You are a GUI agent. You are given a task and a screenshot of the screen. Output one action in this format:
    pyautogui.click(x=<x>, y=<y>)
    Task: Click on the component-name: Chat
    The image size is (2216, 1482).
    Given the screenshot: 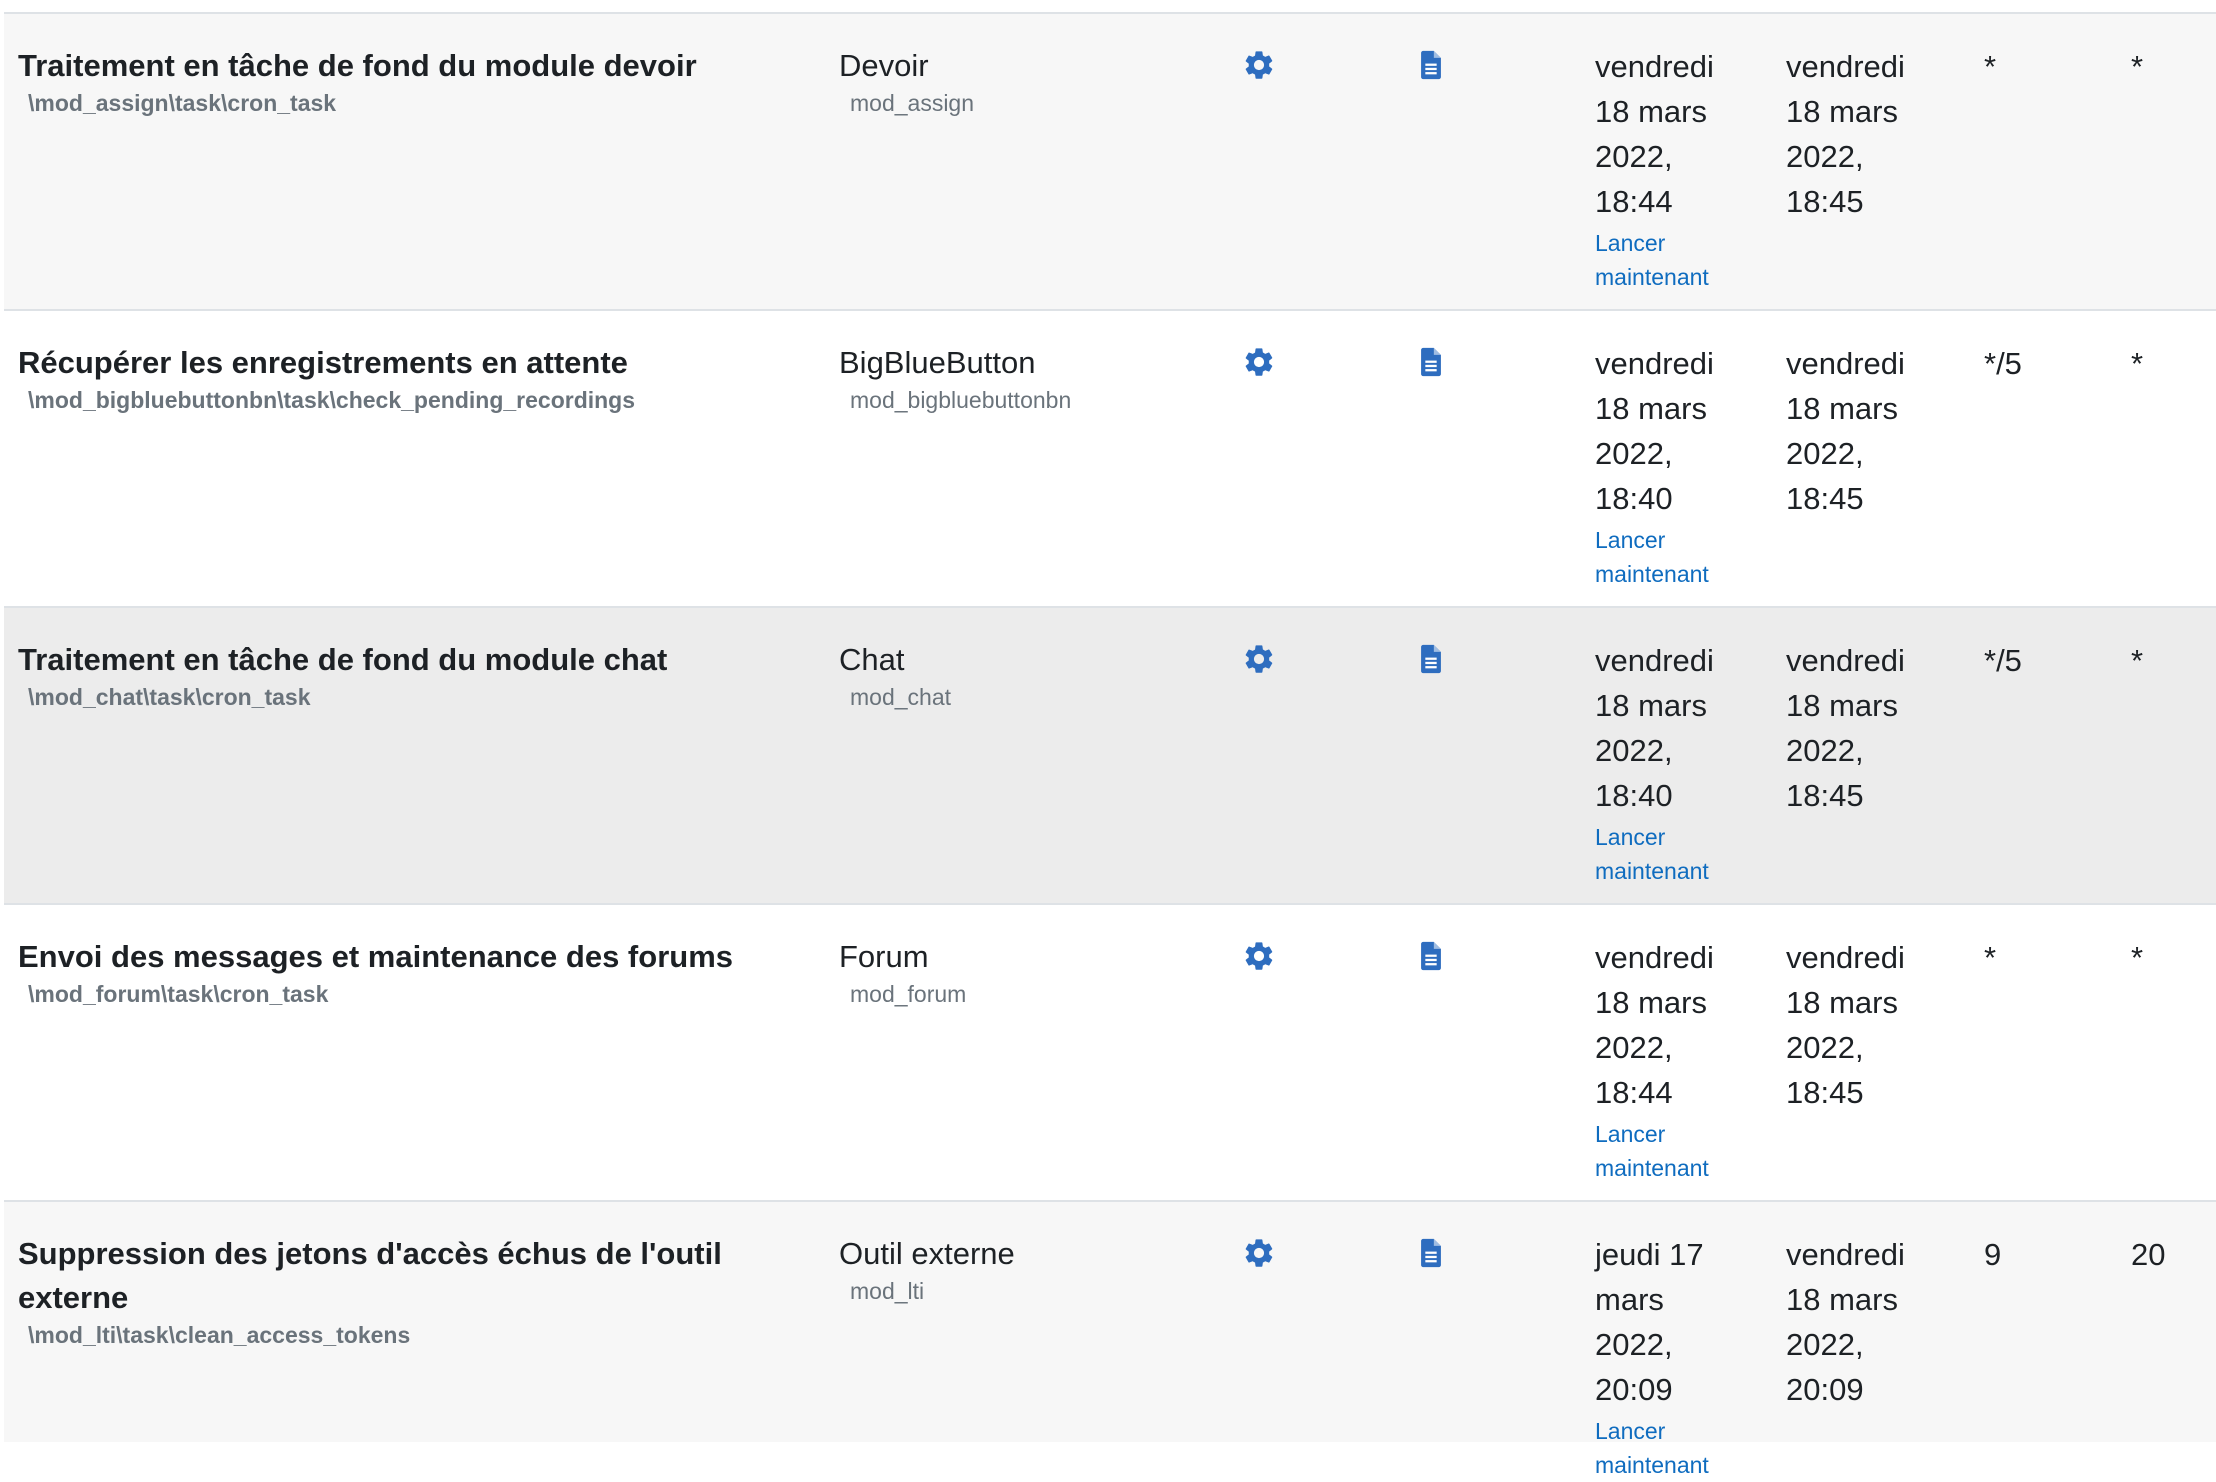 What is the action you would take?
    pyautogui.click(x=872, y=659)
    